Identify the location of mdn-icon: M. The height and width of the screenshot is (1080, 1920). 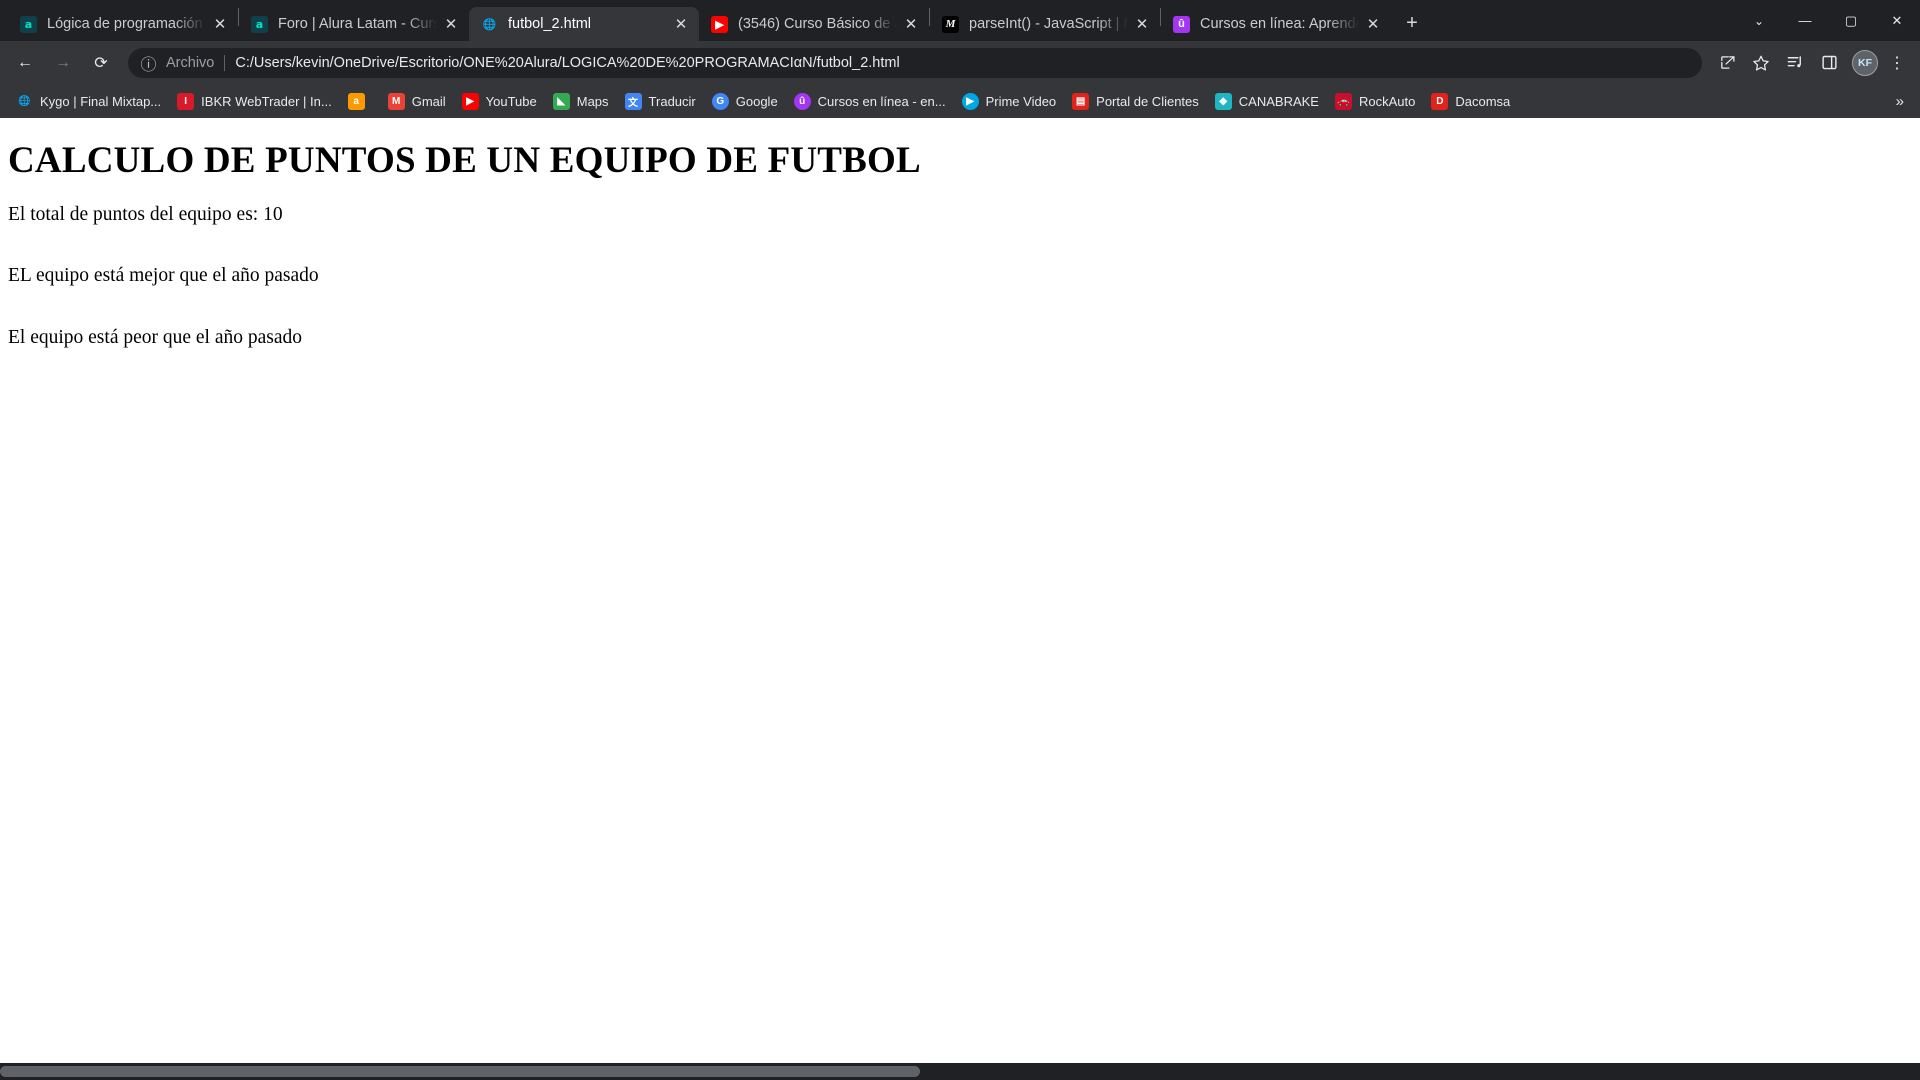
(950, 24).